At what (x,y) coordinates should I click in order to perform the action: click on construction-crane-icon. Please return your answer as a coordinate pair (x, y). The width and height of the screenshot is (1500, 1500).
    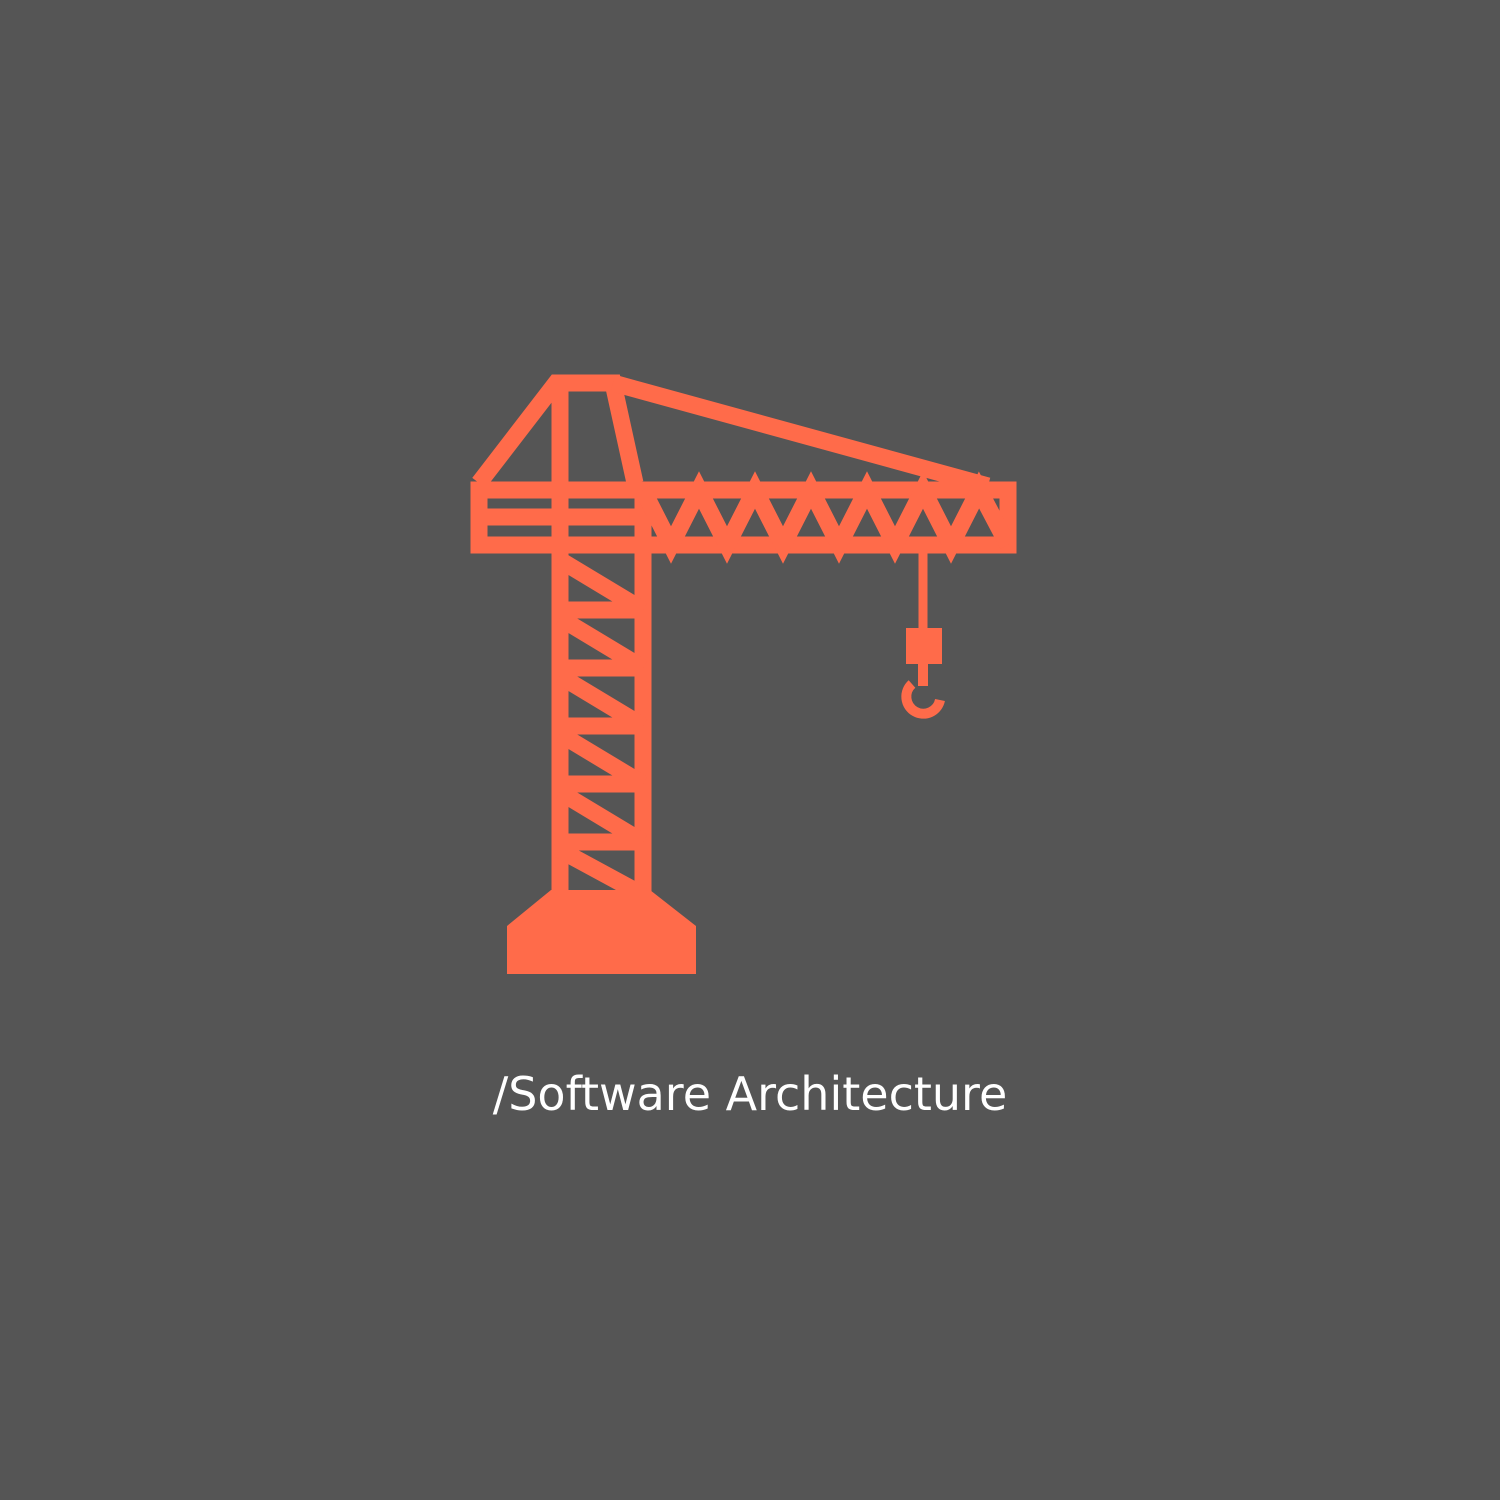
    Looking at the image, I should click on (743, 674).